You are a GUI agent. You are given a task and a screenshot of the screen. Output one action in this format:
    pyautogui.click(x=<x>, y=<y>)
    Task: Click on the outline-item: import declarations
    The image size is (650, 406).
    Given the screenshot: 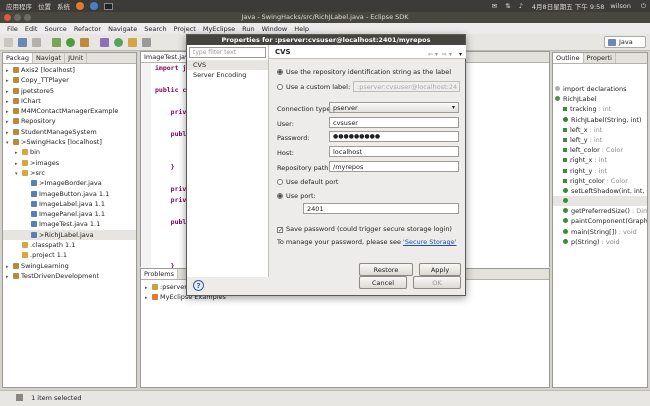 What is the action you would take?
    pyautogui.click(x=600, y=89)
    